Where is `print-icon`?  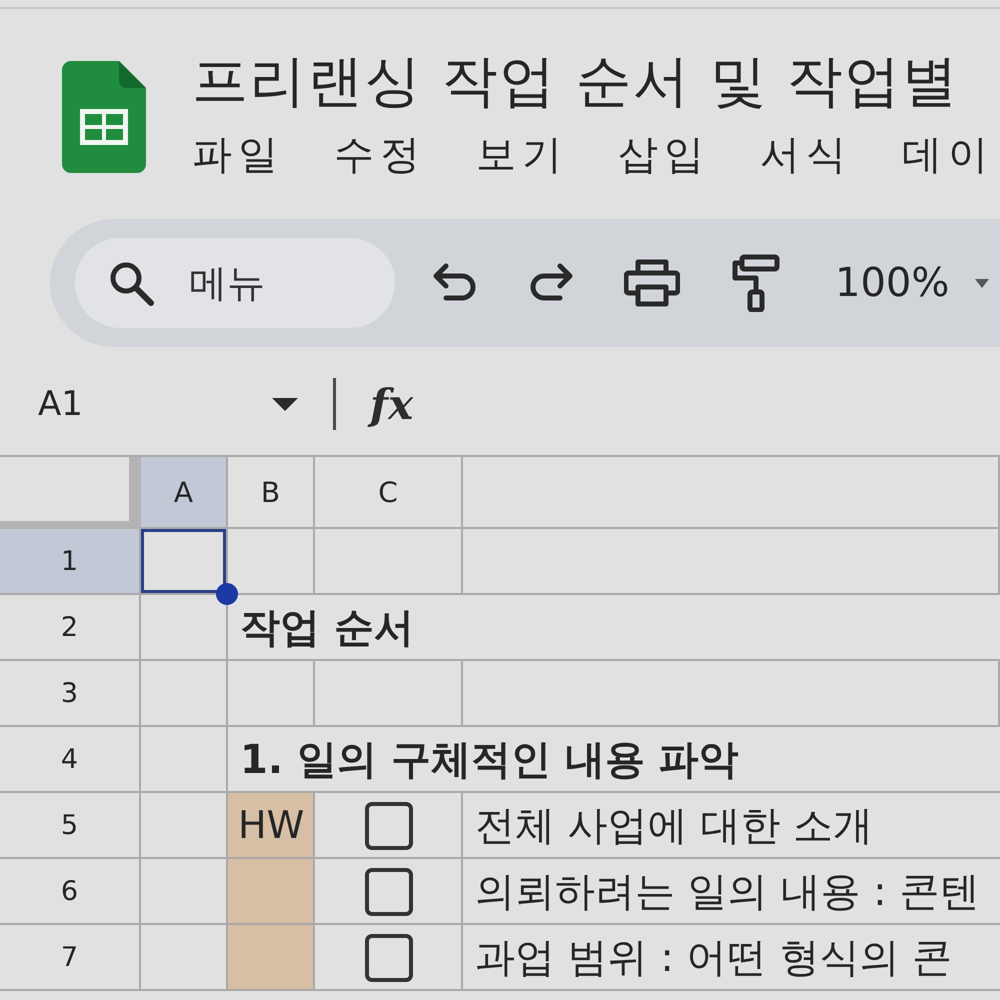
print-icon is located at coordinates (652, 283).